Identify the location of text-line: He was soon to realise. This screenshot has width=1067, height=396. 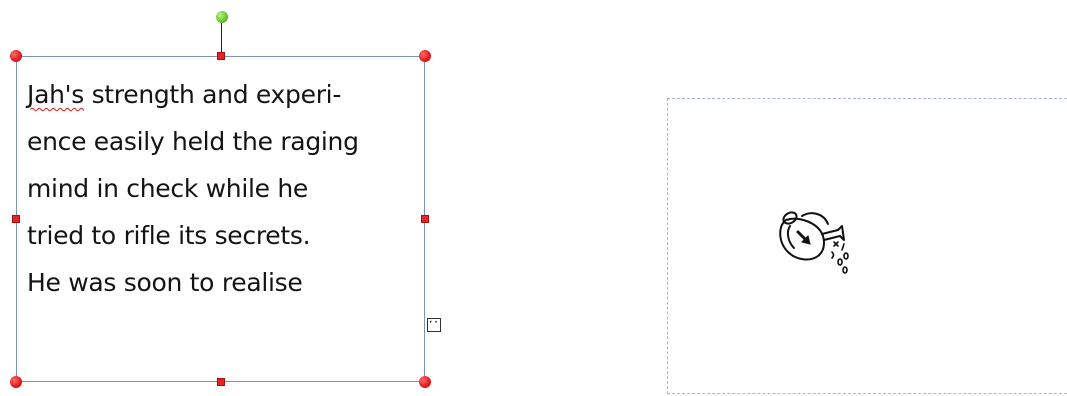
(165, 282).